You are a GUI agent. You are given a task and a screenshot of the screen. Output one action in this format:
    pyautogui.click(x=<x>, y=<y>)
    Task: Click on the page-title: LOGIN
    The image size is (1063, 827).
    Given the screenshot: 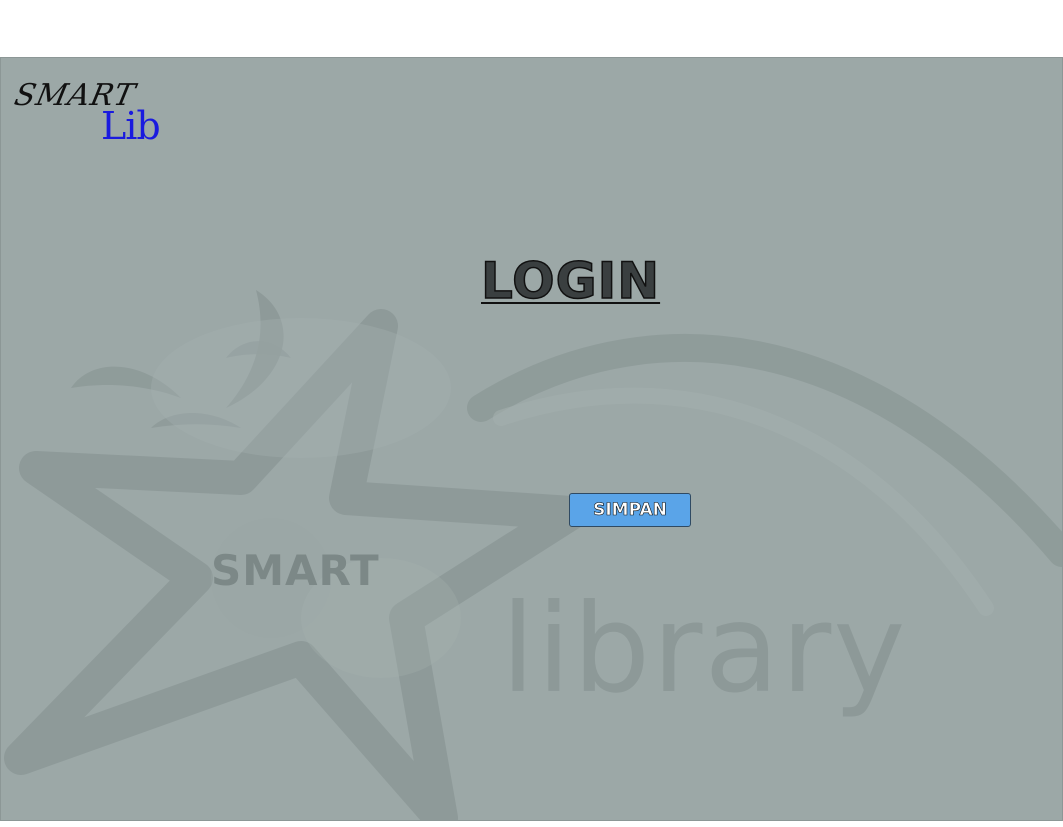 What is the action you would take?
    pyautogui.click(x=570, y=281)
    